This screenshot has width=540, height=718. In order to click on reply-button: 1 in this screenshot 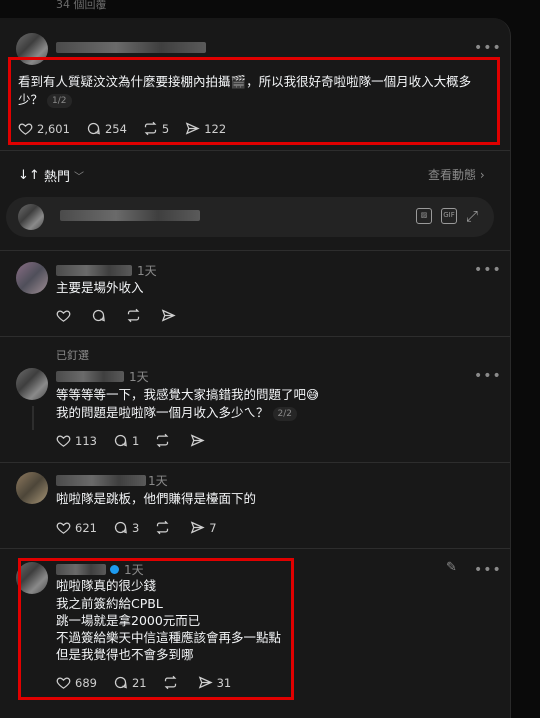, I will do `click(126, 440)`.